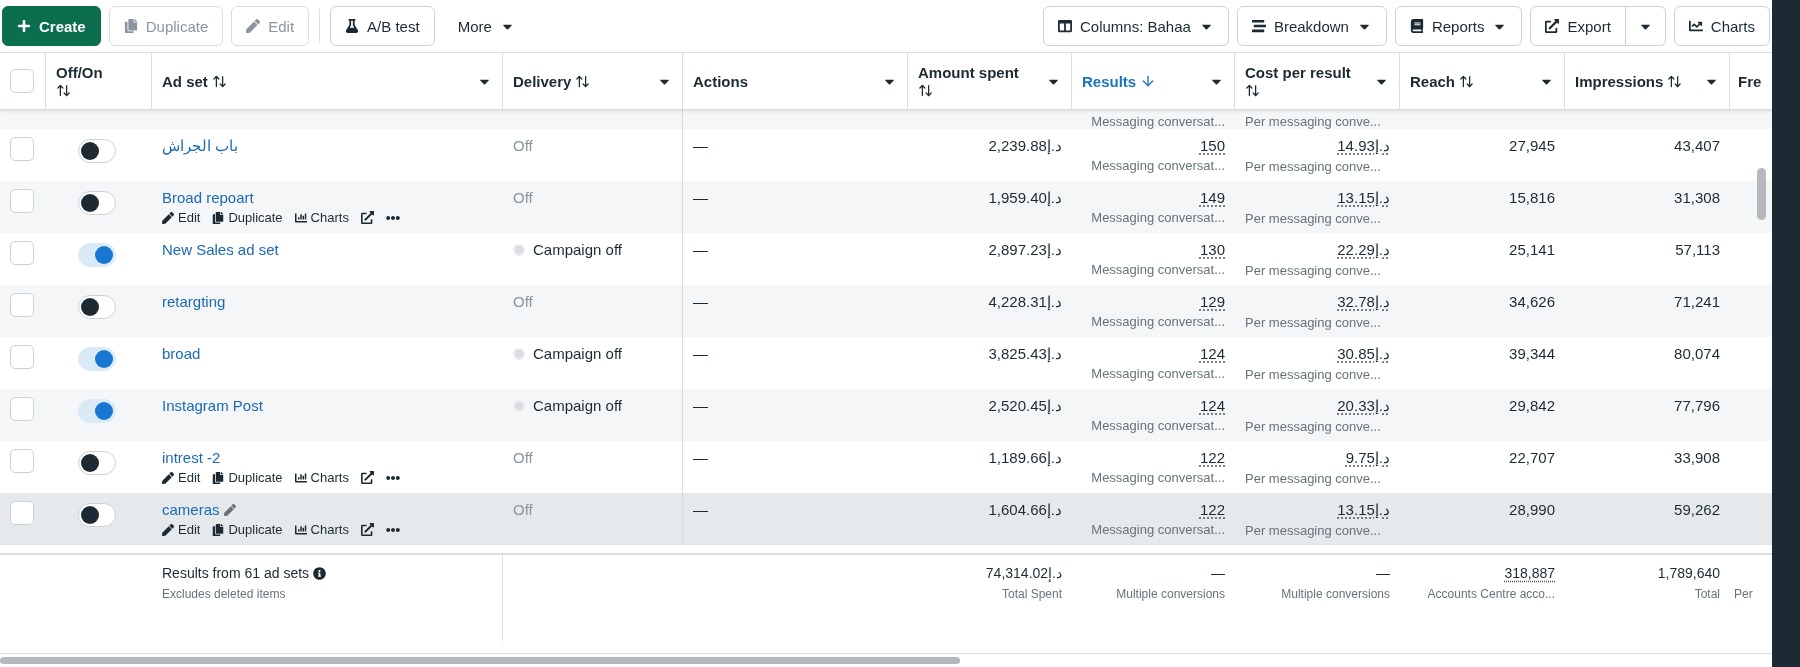  Describe the element at coordinates (1707, 594) in the screenshot. I see `total-label: Total` at that location.